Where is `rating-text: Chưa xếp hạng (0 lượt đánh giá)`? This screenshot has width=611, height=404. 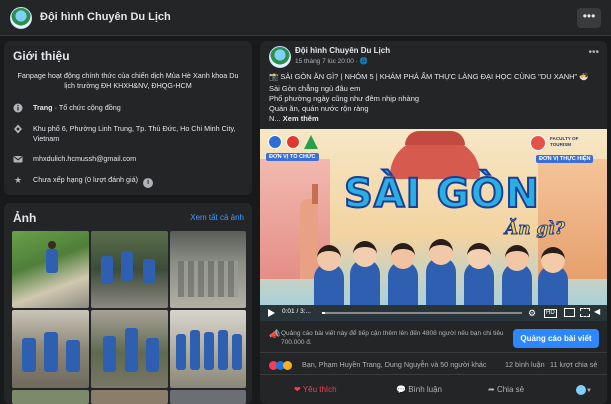 rating-text: Chưa xếp hạng (0 lượt đánh giá) is located at coordinates (86, 179).